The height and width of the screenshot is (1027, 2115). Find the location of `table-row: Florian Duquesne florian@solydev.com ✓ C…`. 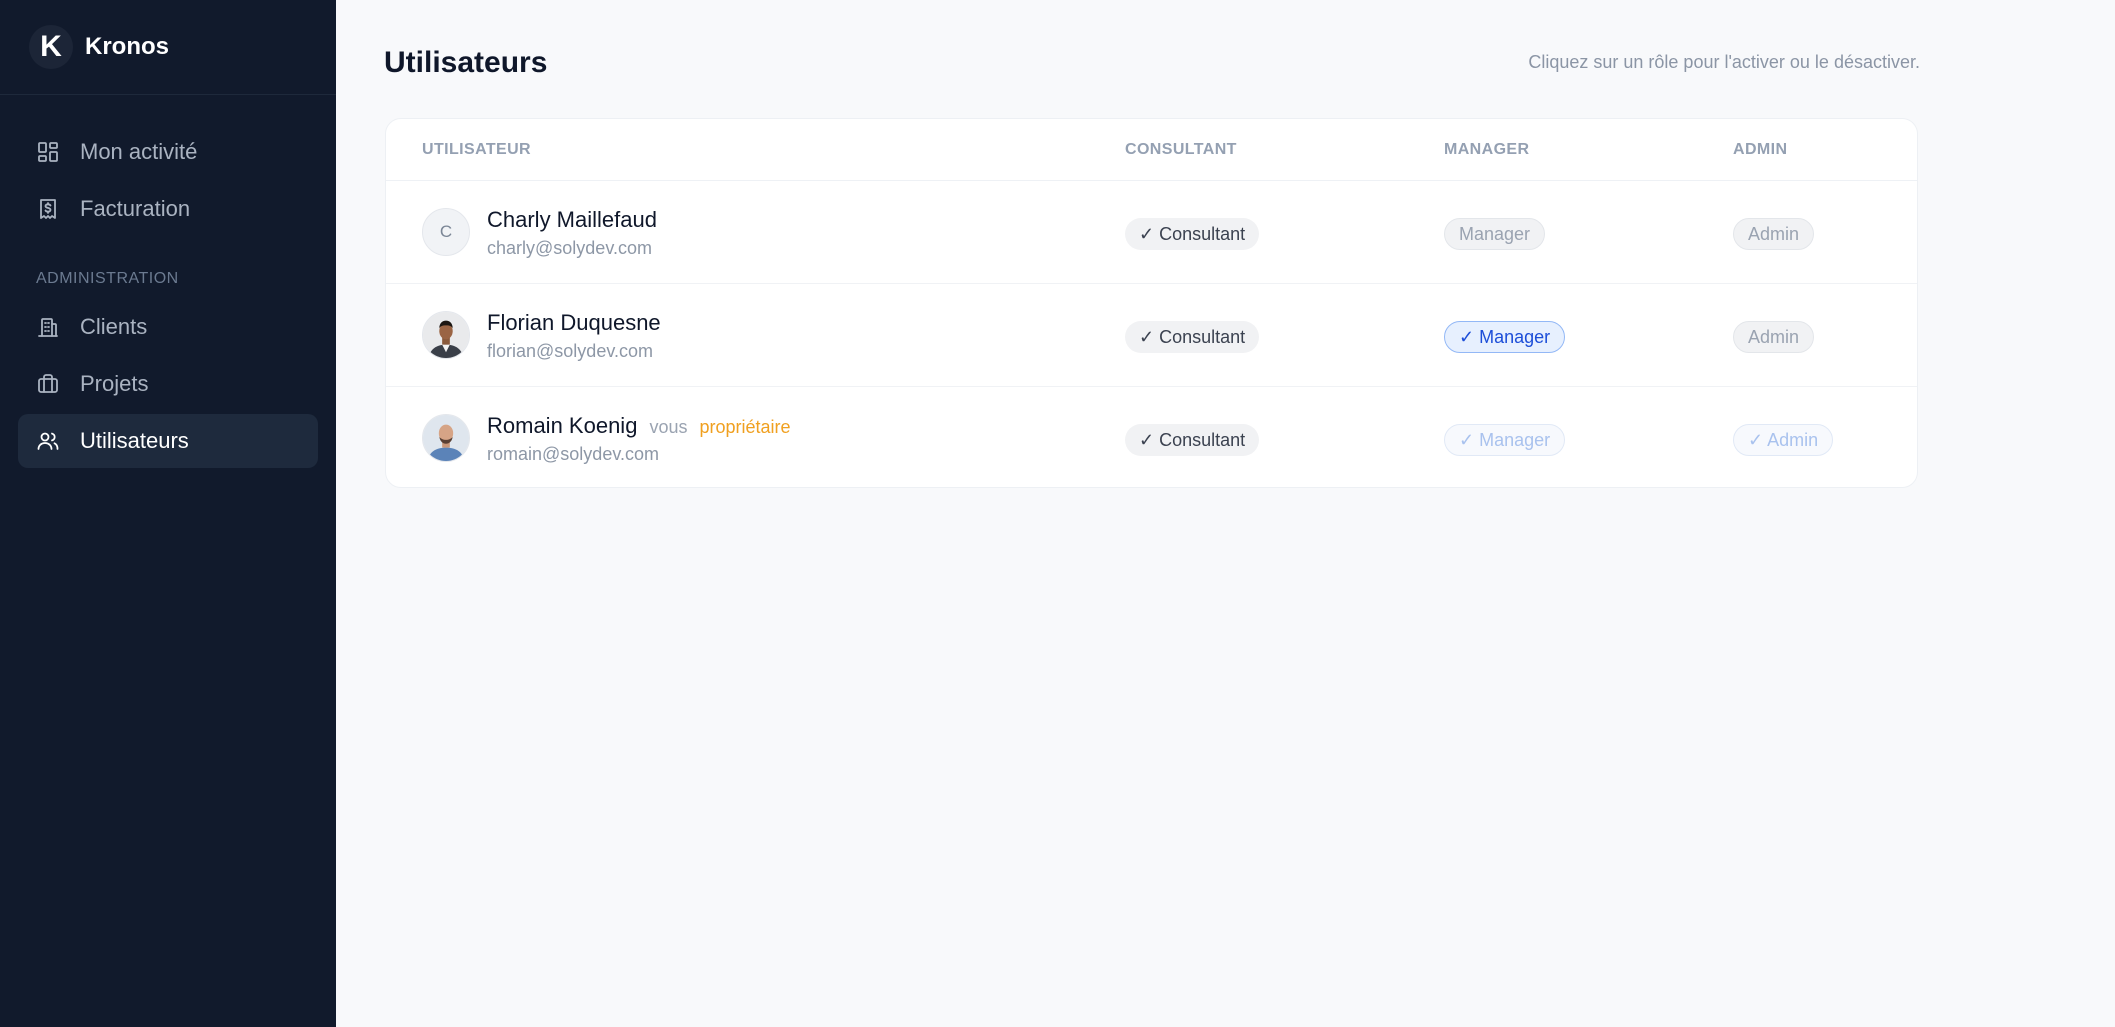

table-row: Florian Duquesne florian@solydev.com ✓ C… is located at coordinates (1151, 335).